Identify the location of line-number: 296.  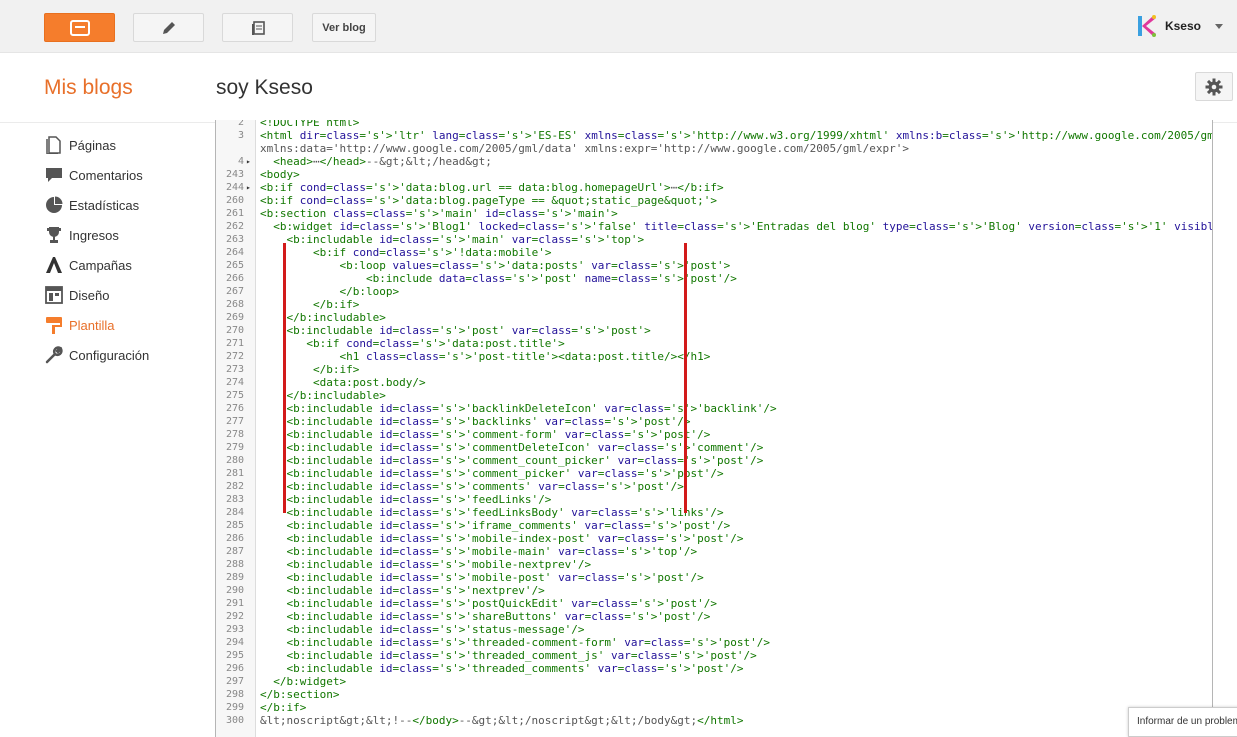
(234, 668).